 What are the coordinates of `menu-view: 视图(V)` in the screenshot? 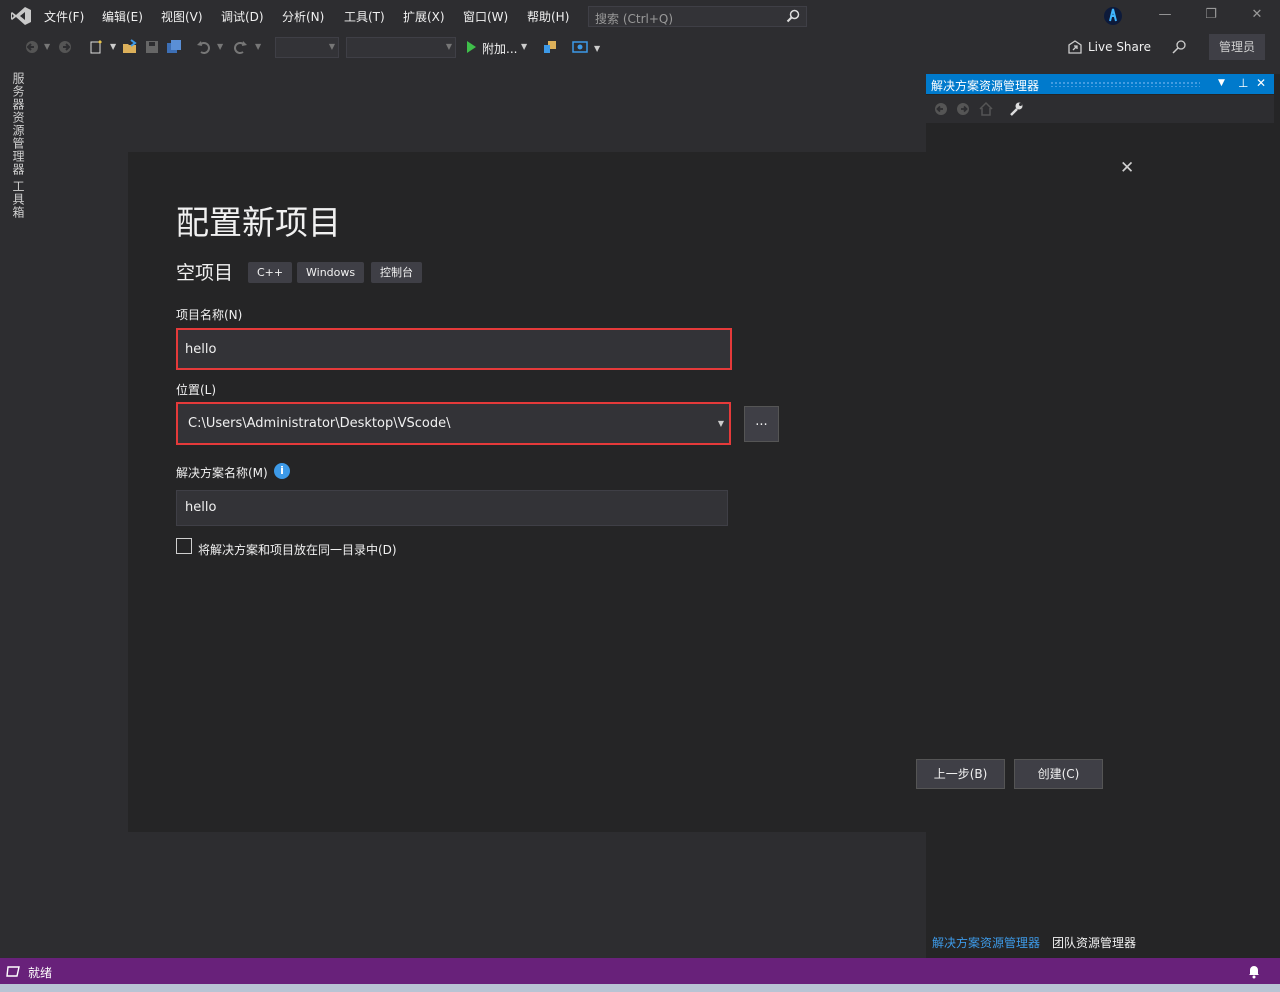 It's located at (182, 16).